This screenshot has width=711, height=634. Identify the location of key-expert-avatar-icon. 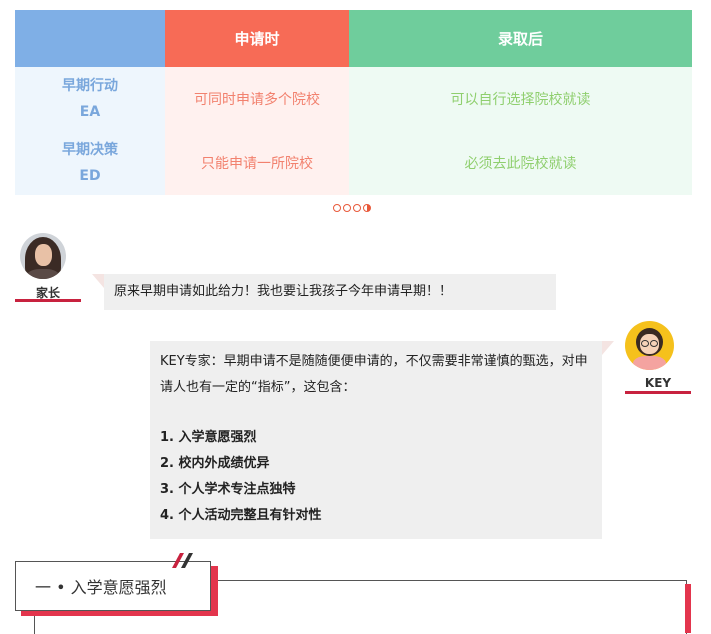
(649, 345).